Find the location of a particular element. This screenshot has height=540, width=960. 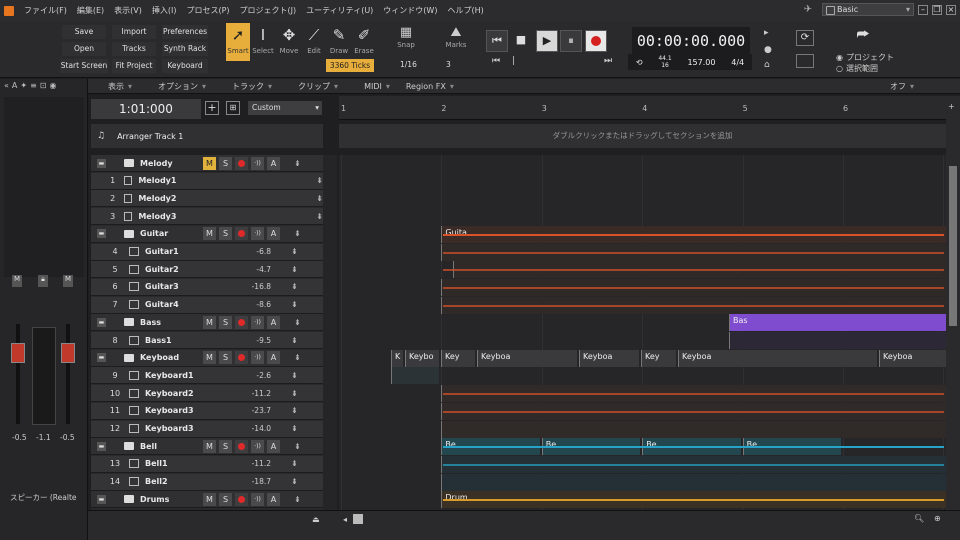

track-row: 8 Bass1 -9.5 ⇟ is located at coordinates (207, 340).